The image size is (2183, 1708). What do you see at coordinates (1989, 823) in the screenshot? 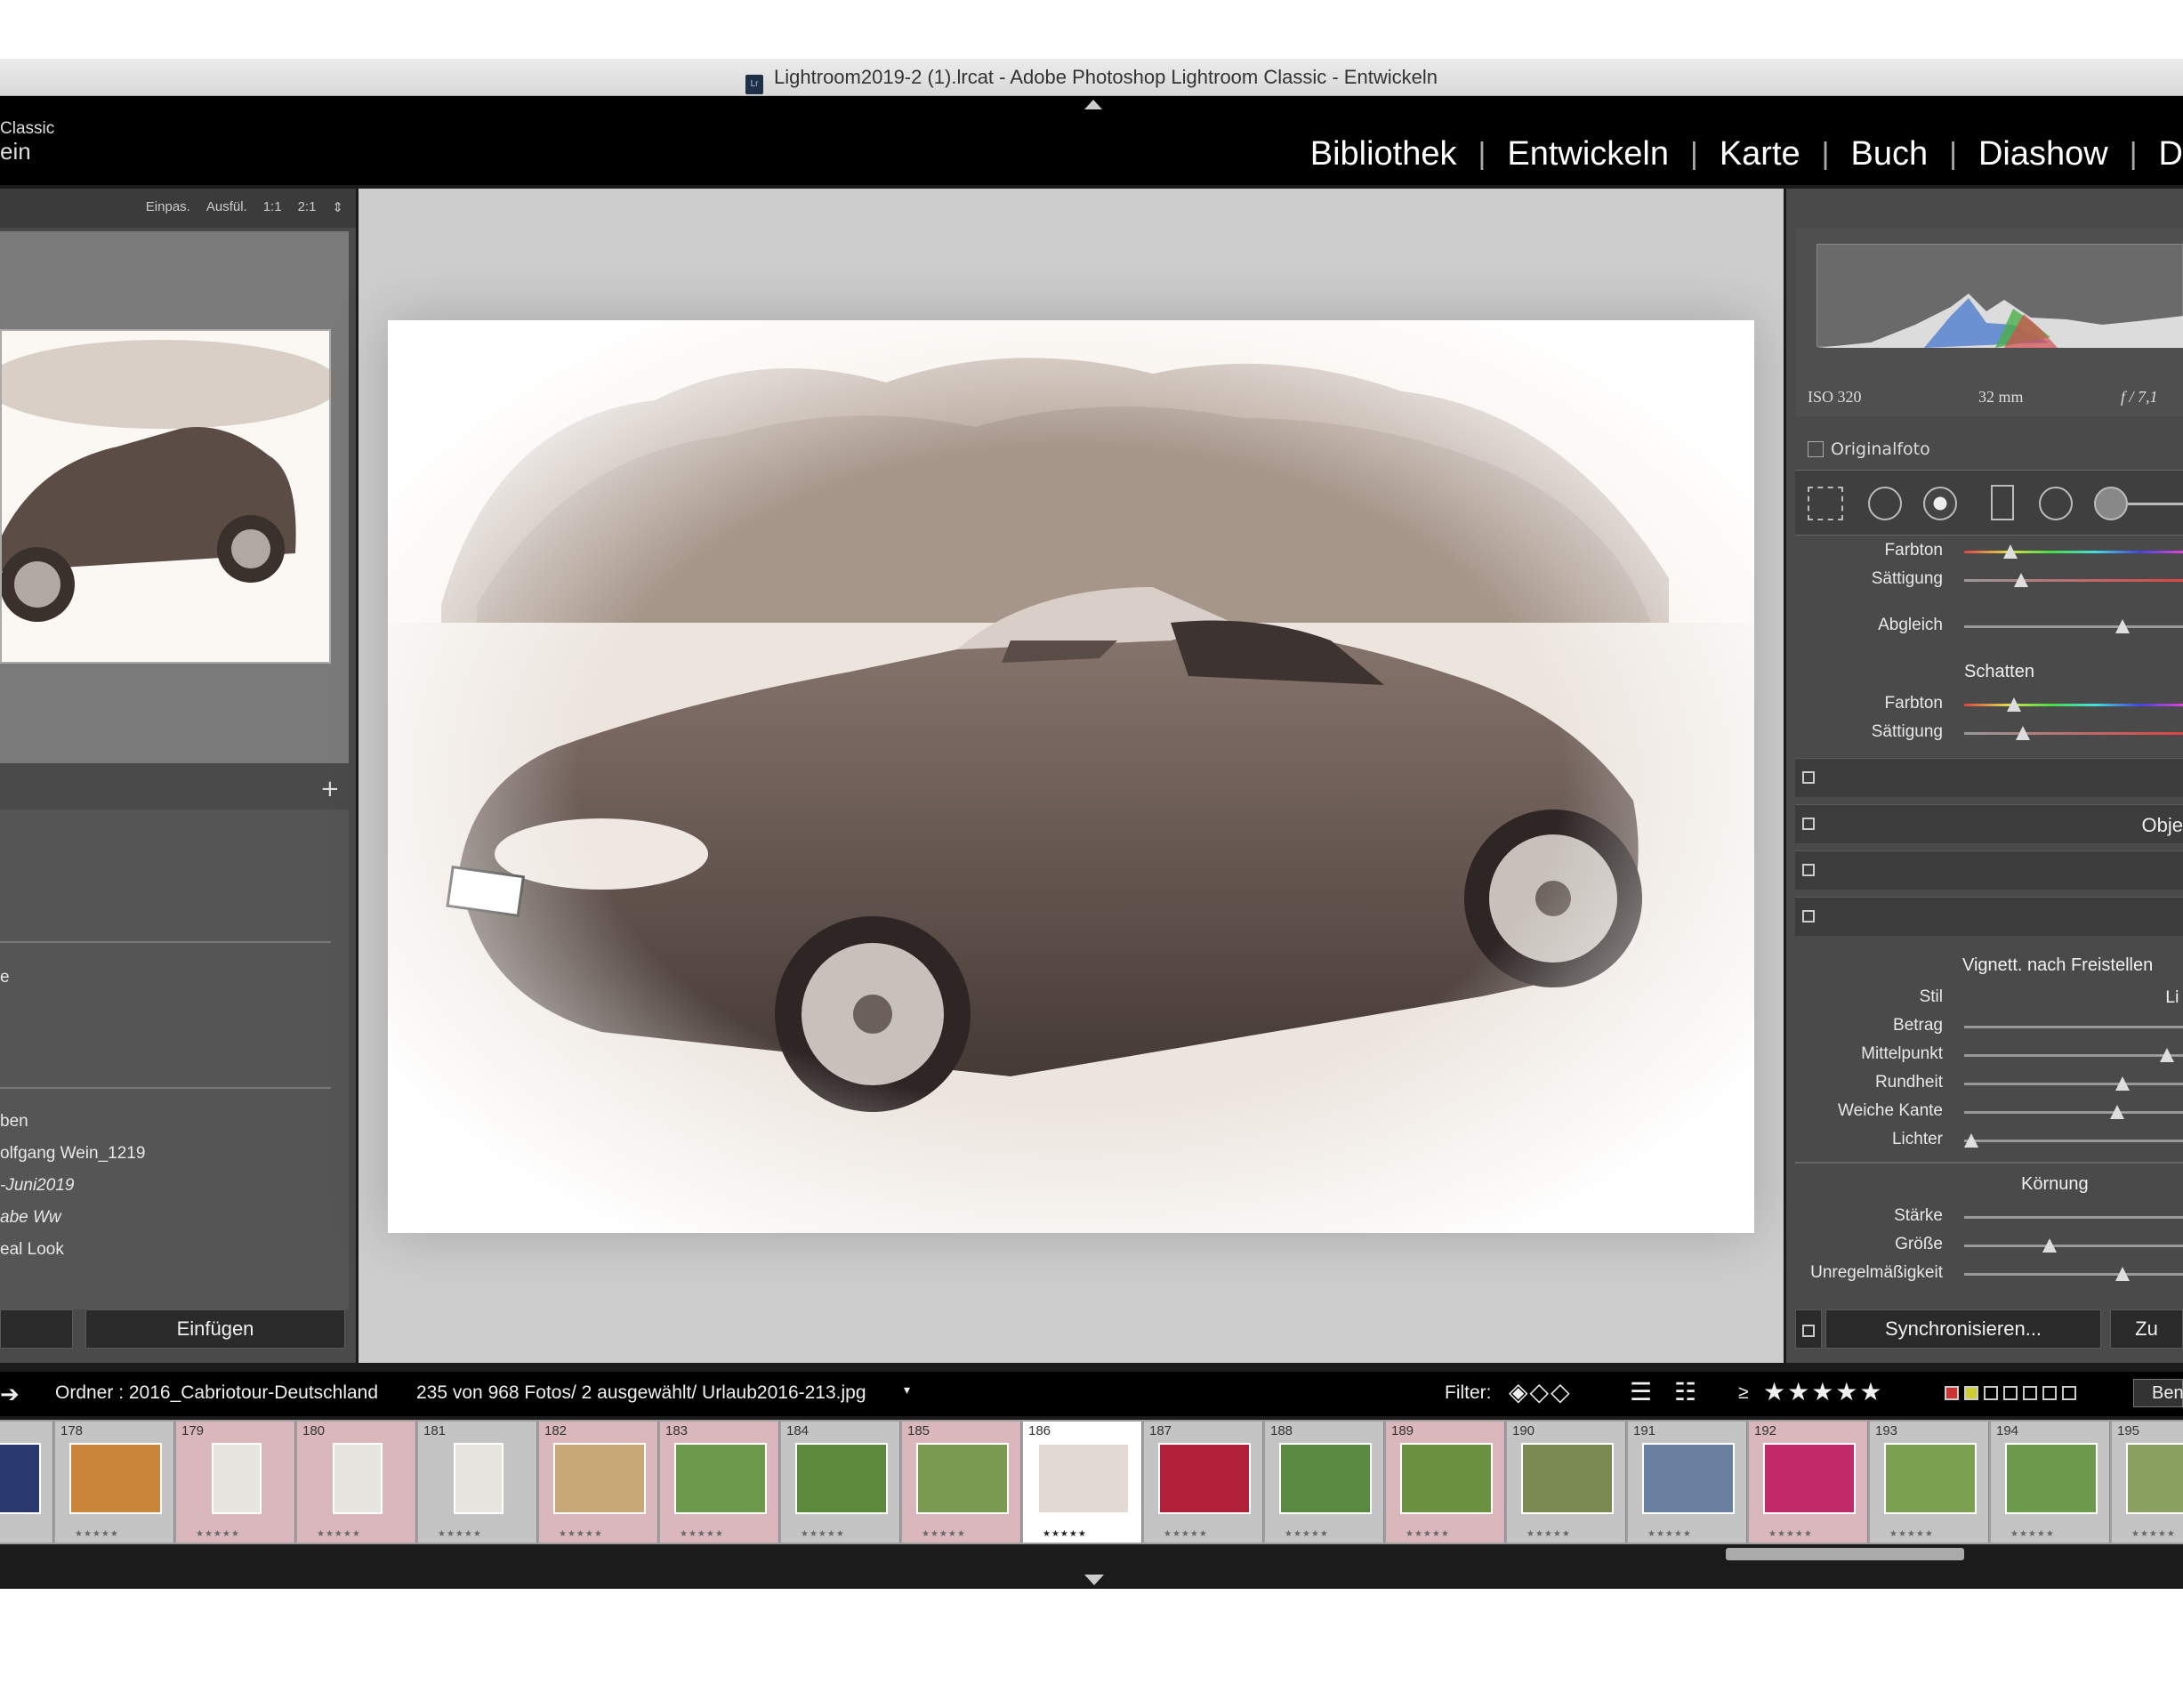
I see `collapsed-panel-objective: Obje` at bounding box center [1989, 823].